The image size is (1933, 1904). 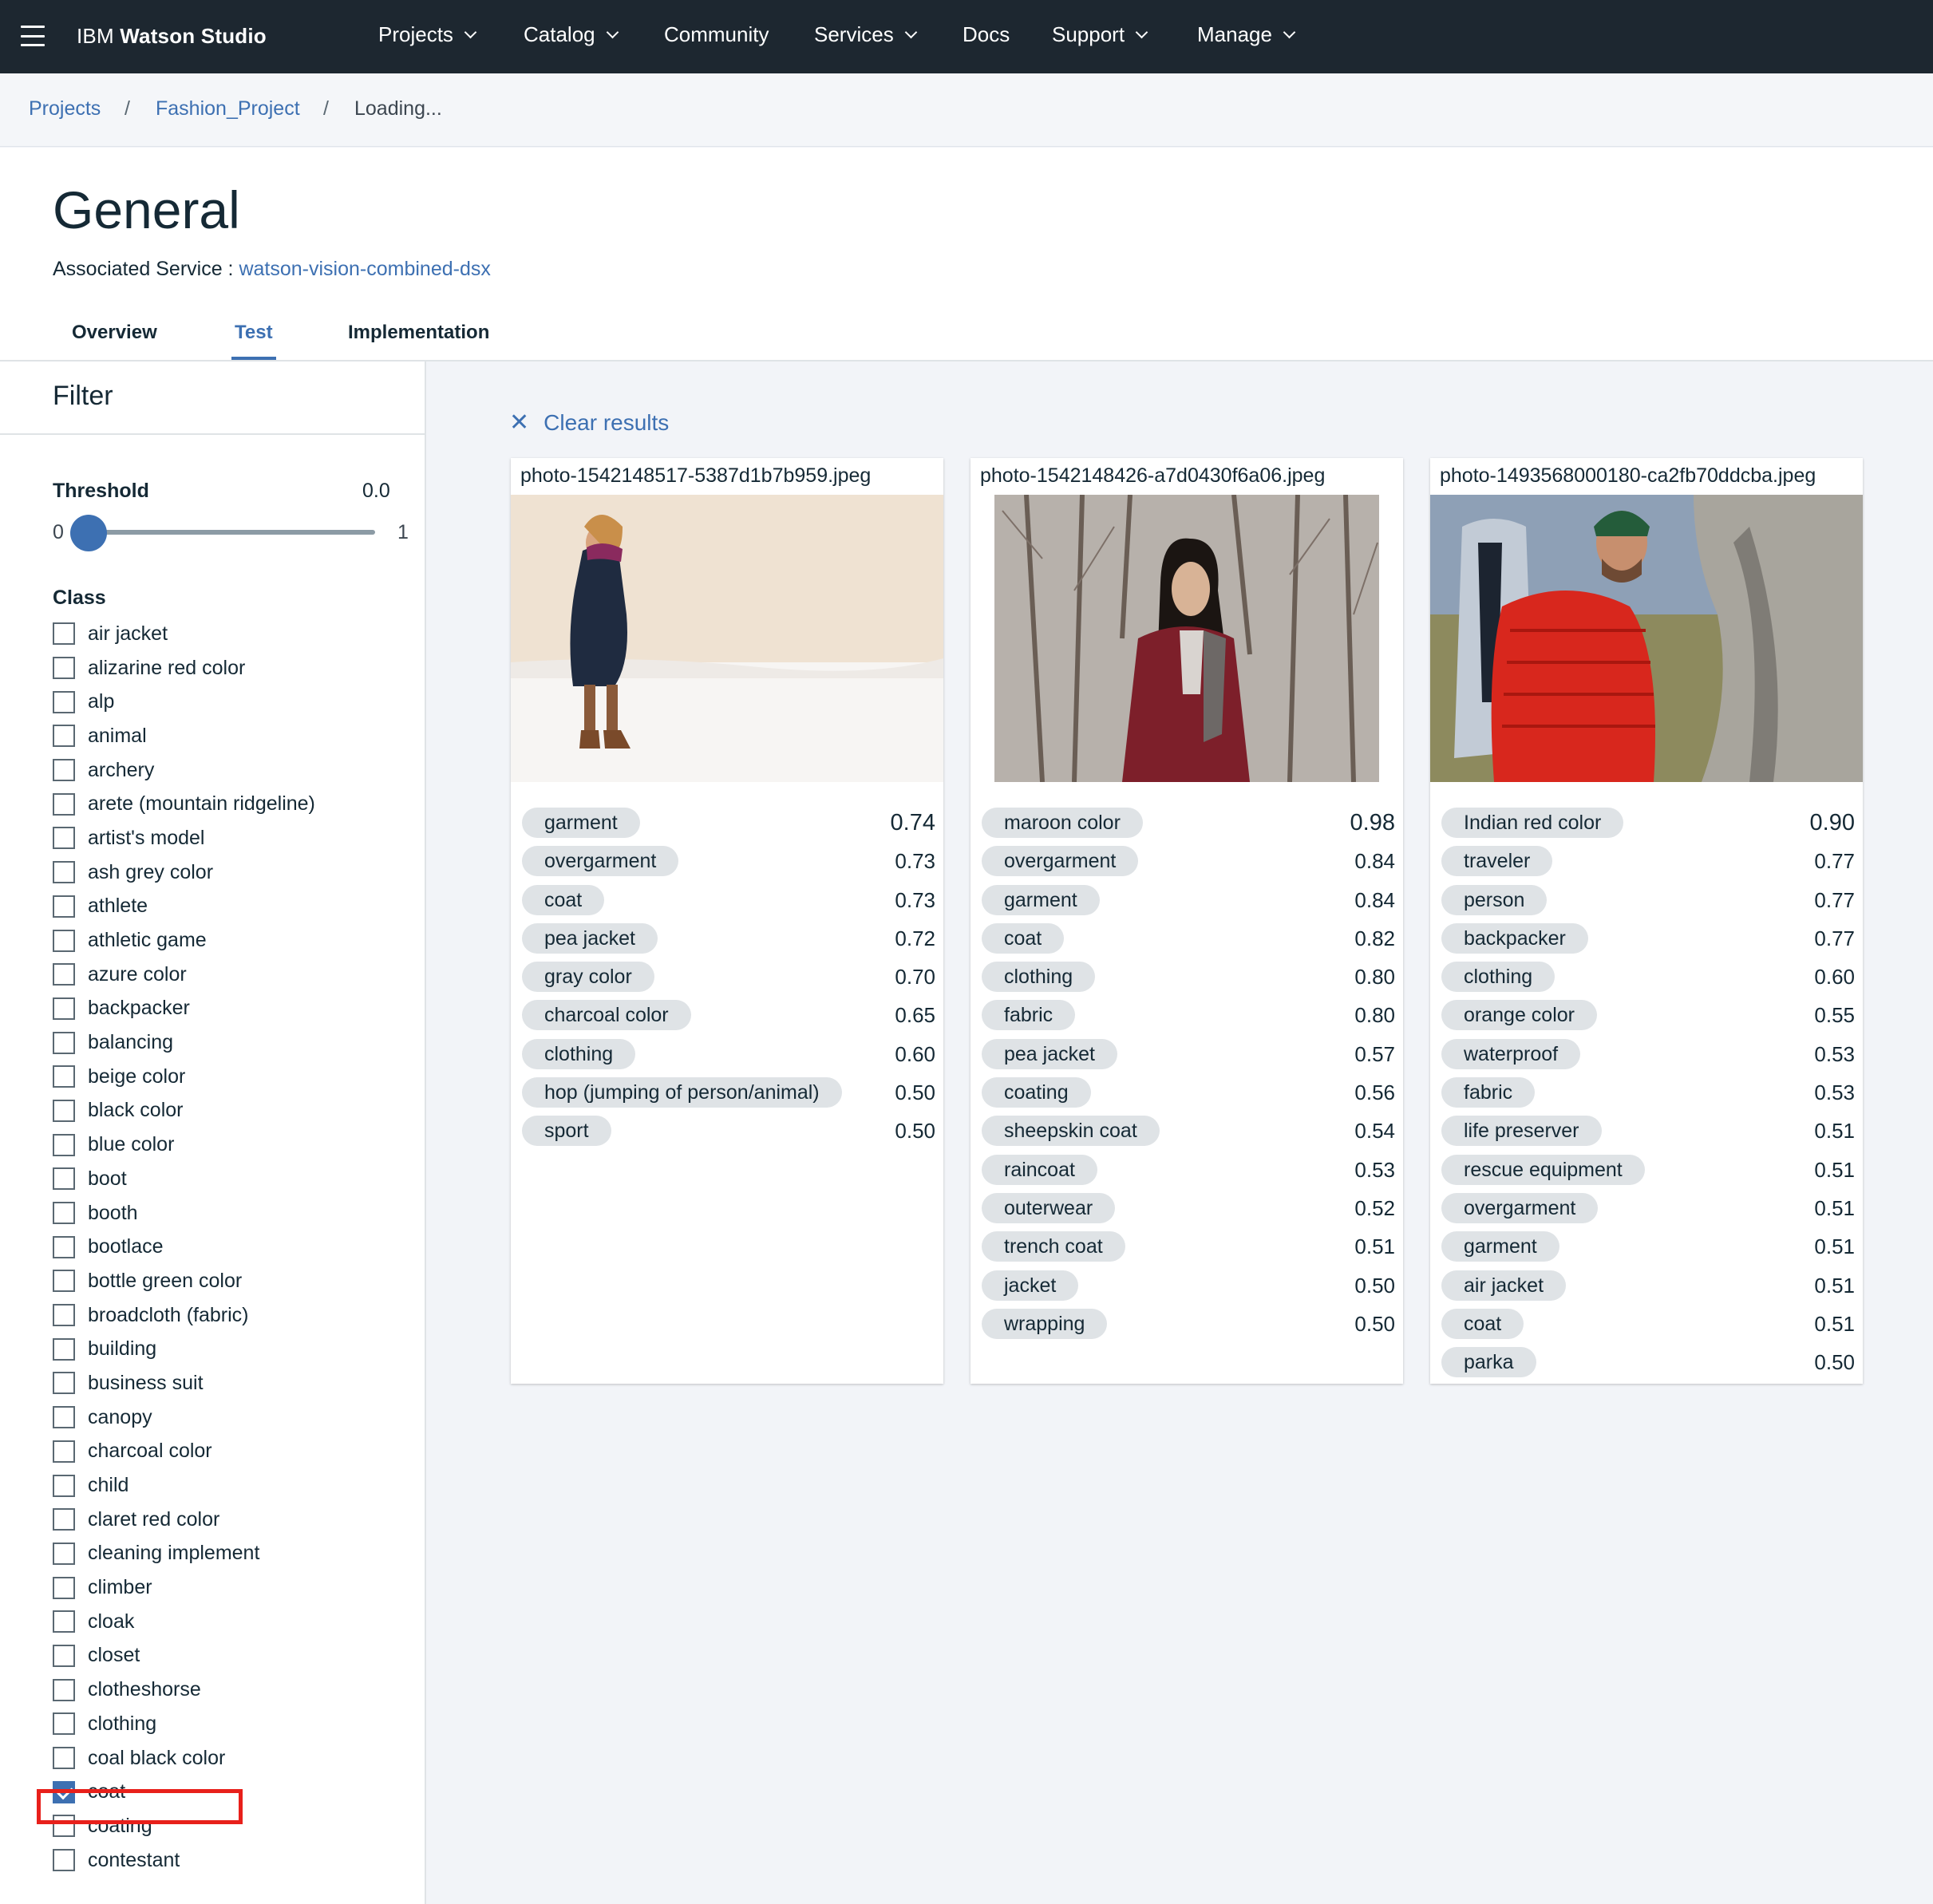 What do you see at coordinates (184, 1417) in the screenshot?
I see `class-item: canopy` at bounding box center [184, 1417].